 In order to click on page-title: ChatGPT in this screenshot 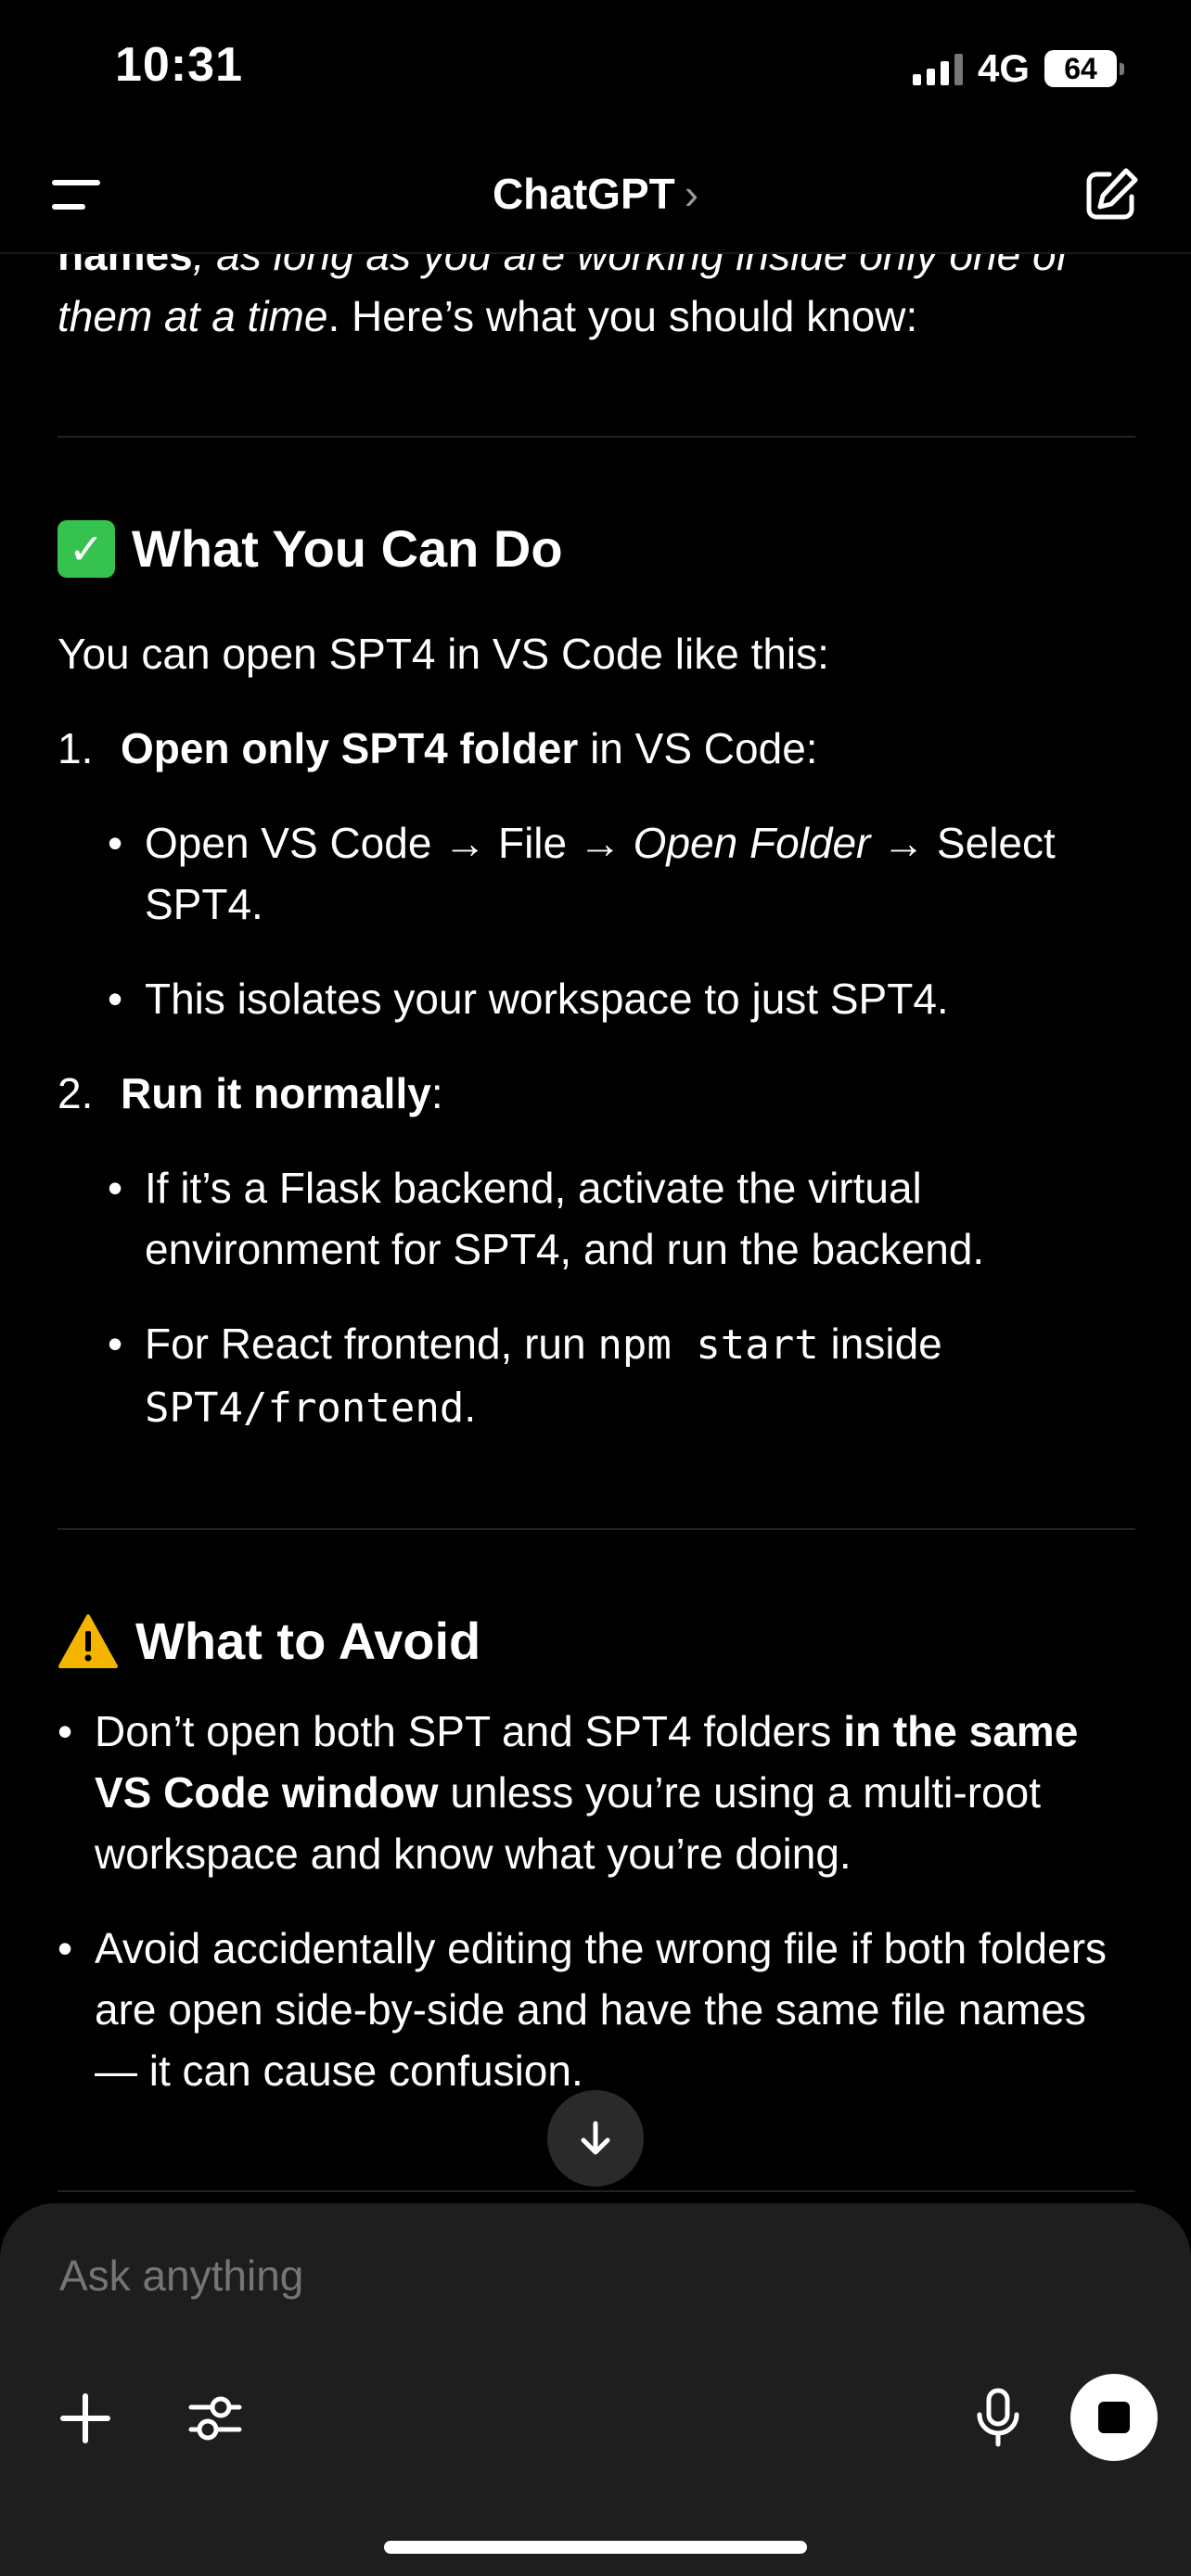, I will do `click(584, 194)`.